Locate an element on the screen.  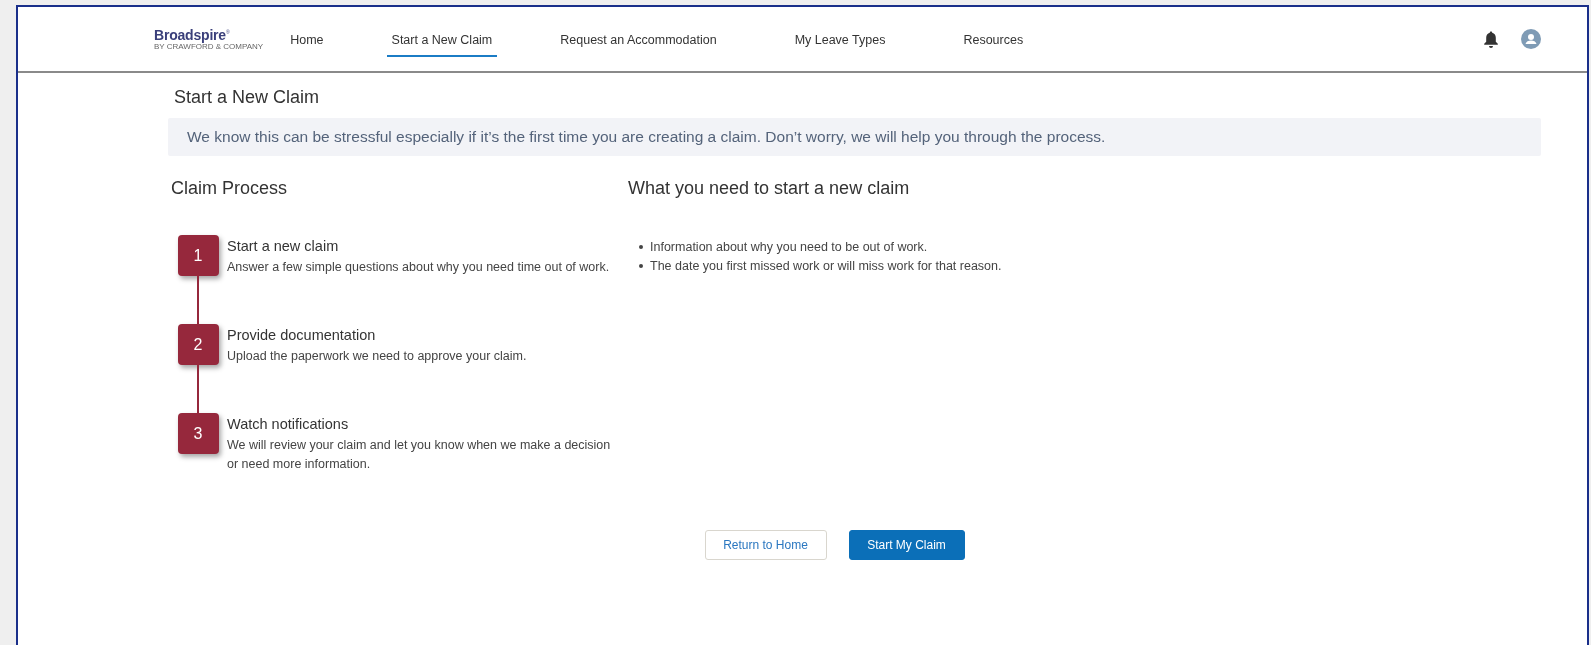
nav-tab: My Leave Types is located at coordinates (840, 42).